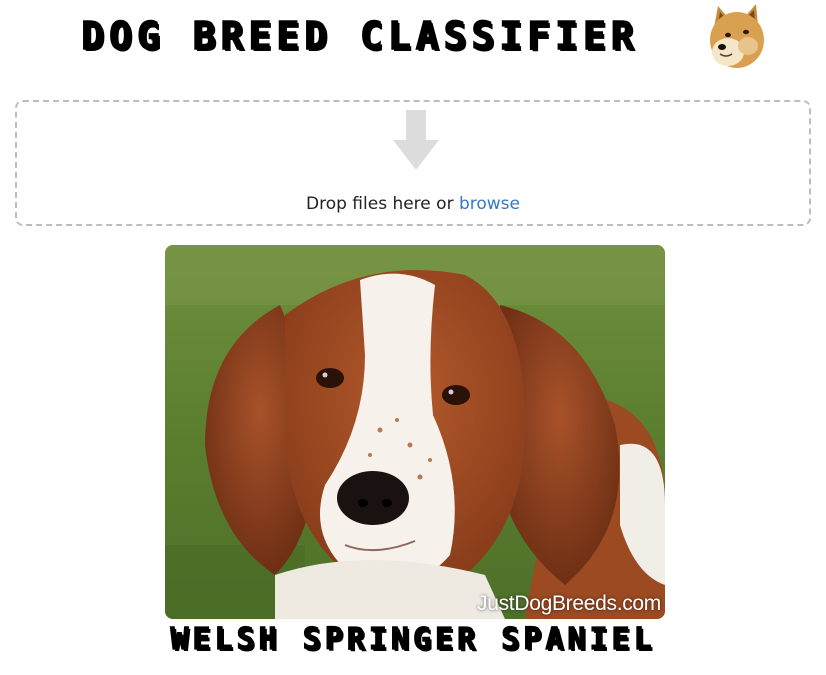  Describe the element at coordinates (489, 204) in the screenshot. I see `browse-link: browse` at that location.